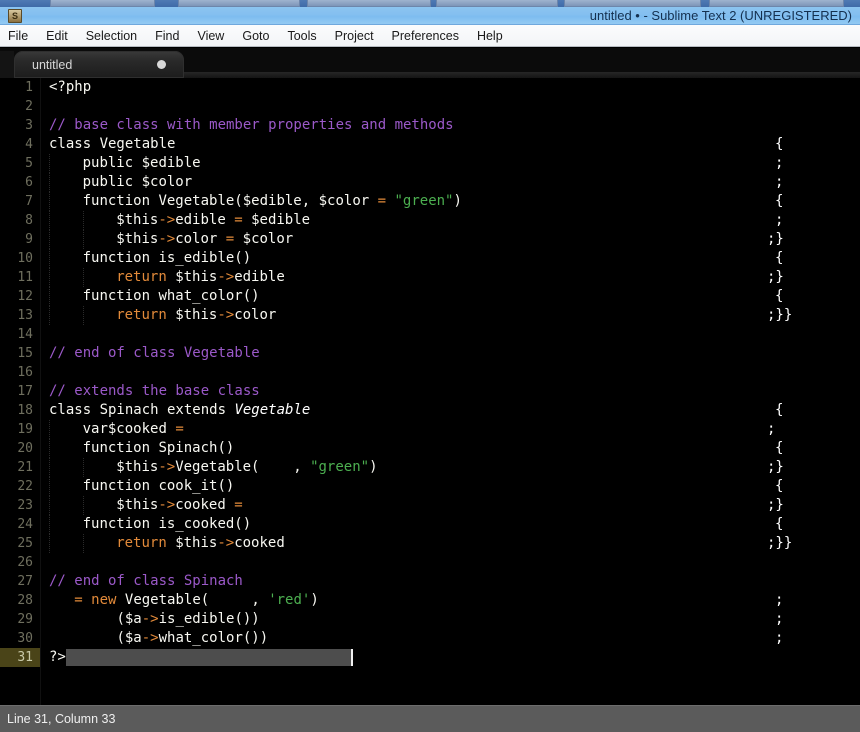 The height and width of the screenshot is (732, 860). I want to click on token-plain: function what_color(), so click(171, 296).